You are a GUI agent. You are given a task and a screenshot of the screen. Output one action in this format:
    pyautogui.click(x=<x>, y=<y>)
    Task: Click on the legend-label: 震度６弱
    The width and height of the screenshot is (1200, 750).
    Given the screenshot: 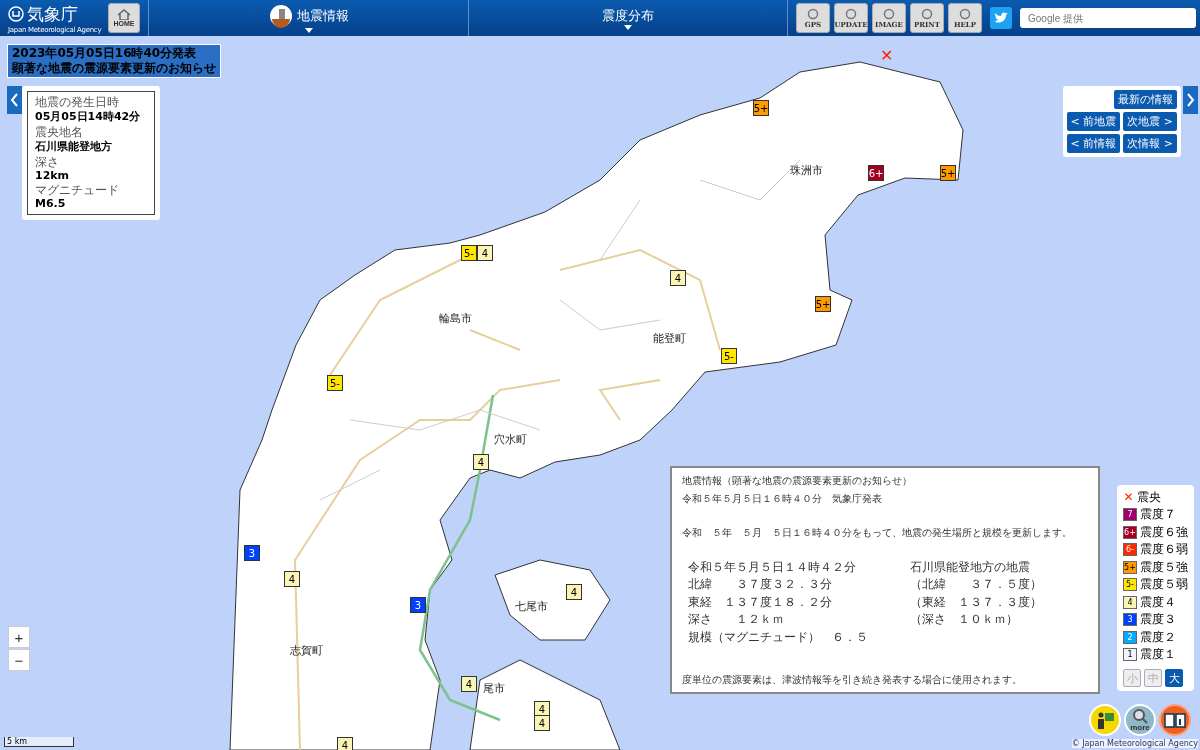 What is the action you would take?
    pyautogui.click(x=1164, y=550)
    